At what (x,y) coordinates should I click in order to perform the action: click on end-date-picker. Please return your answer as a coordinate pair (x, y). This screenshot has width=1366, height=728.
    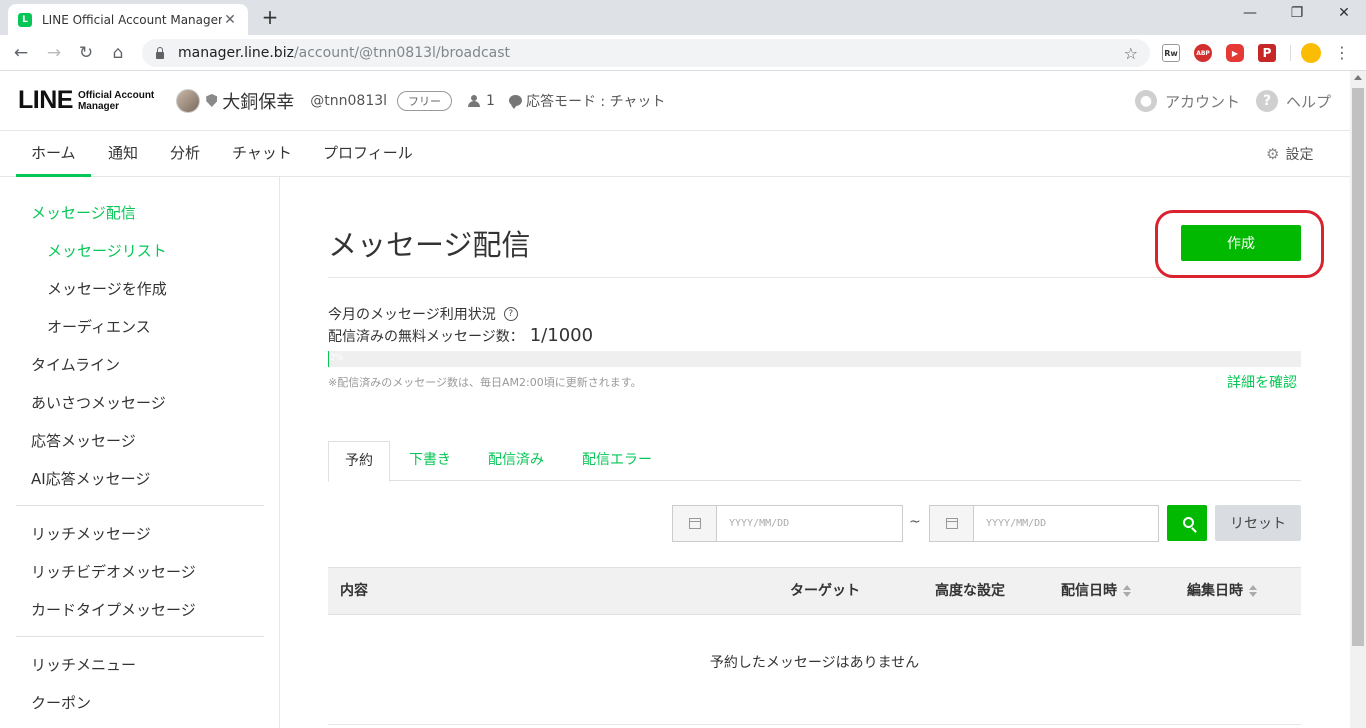
    Looking at the image, I should click on (952, 523).